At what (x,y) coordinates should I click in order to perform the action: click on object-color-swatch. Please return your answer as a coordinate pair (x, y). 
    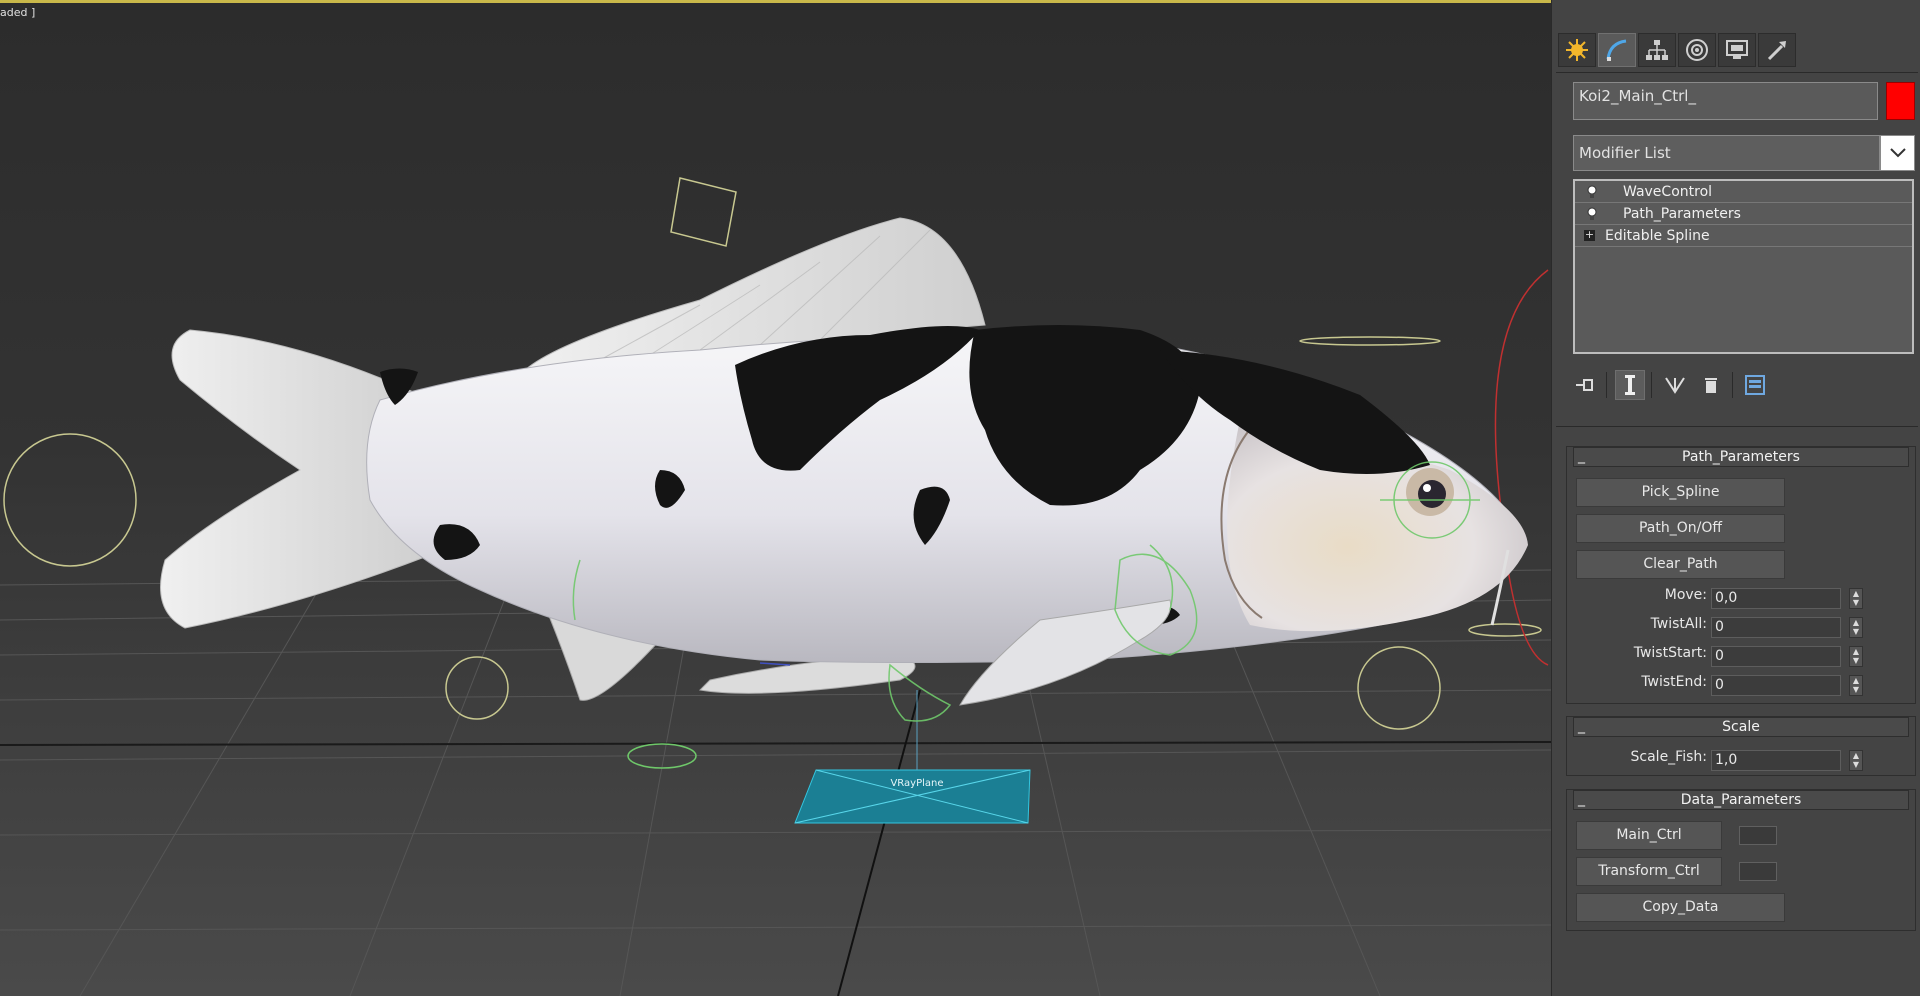
    Looking at the image, I should click on (1900, 101).